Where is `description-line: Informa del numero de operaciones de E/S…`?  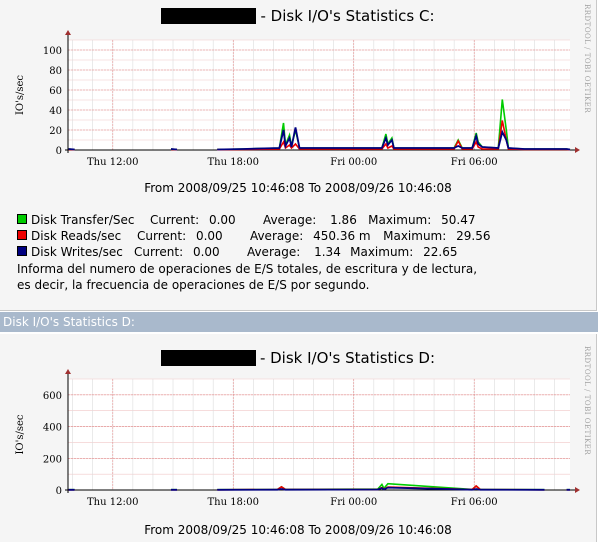
description-line: Informa del numero de operaciones de E/S… is located at coordinates (247, 269).